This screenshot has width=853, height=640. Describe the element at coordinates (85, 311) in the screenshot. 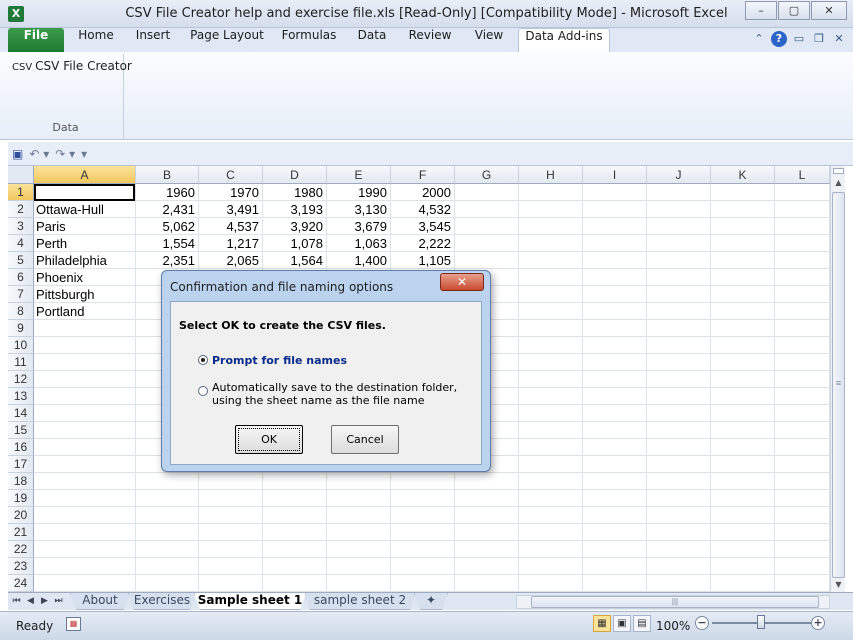

I see `cell-a8: Portland` at that location.